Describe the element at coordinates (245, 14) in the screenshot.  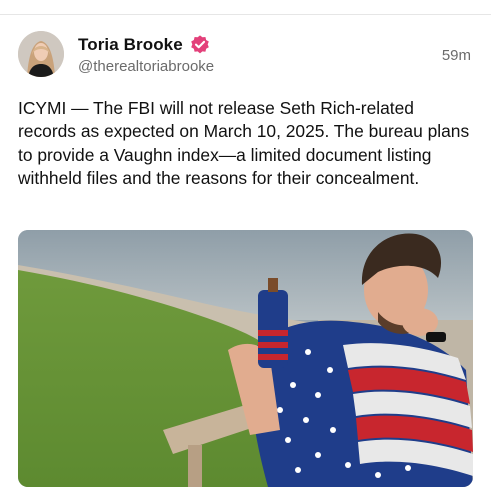
I see `top-divider` at that location.